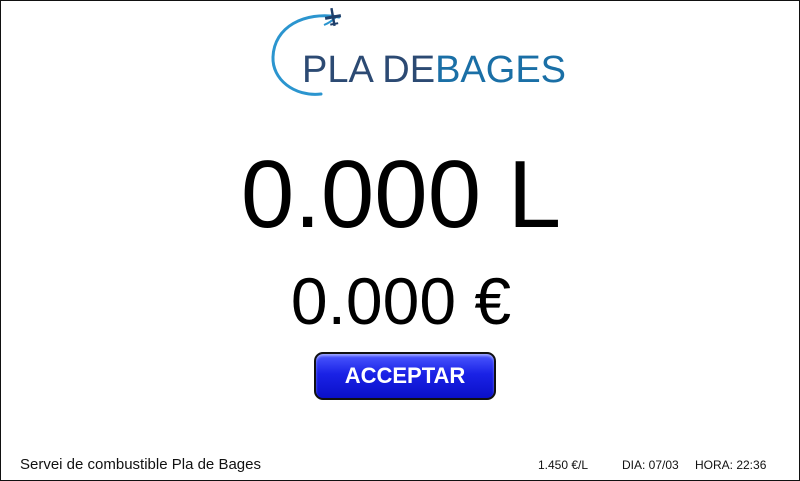  I want to click on service-name: Servei de combustible Pla de Bages, so click(140, 464).